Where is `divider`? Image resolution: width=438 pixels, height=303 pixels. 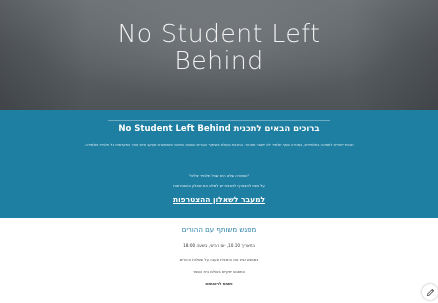
divider is located at coordinates (219, 120).